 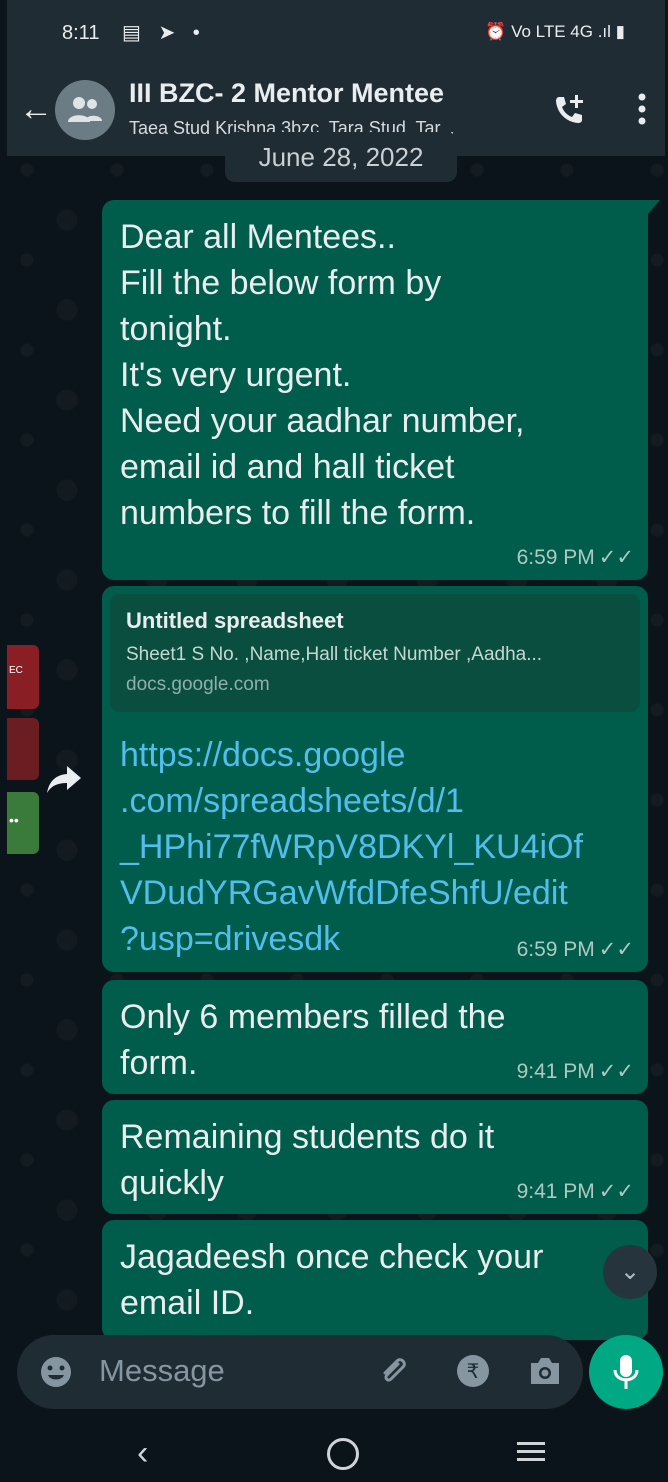 I want to click on date-separator: June 28, 2022, so click(x=341, y=157).